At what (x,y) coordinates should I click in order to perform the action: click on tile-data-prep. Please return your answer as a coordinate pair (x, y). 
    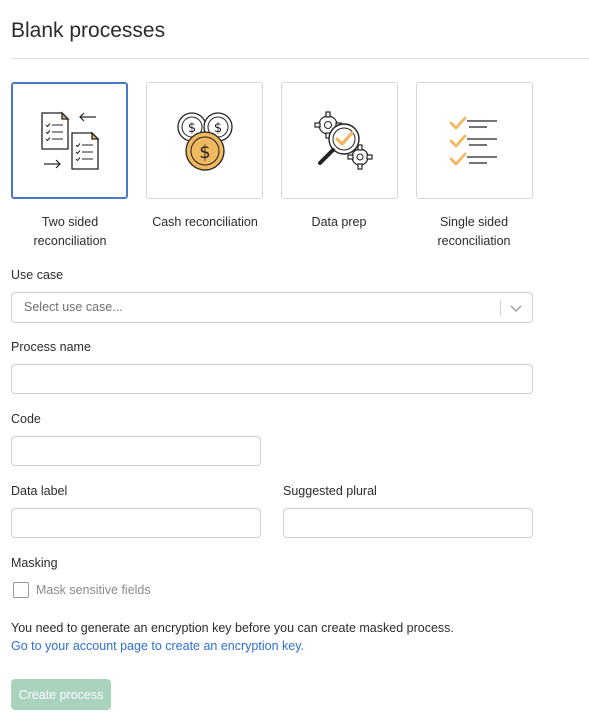
    Looking at the image, I should click on (339, 140).